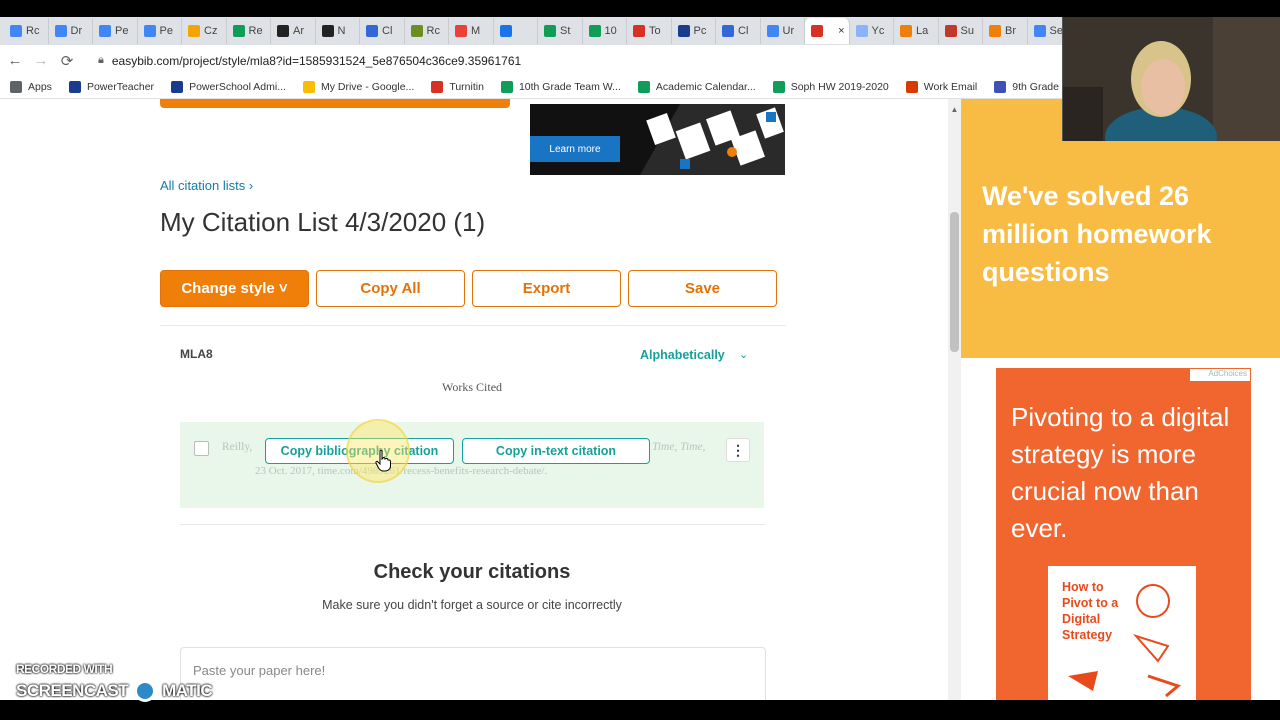  Describe the element at coordinates (201, 448) in the screenshot. I see `citation-checkbox` at that location.